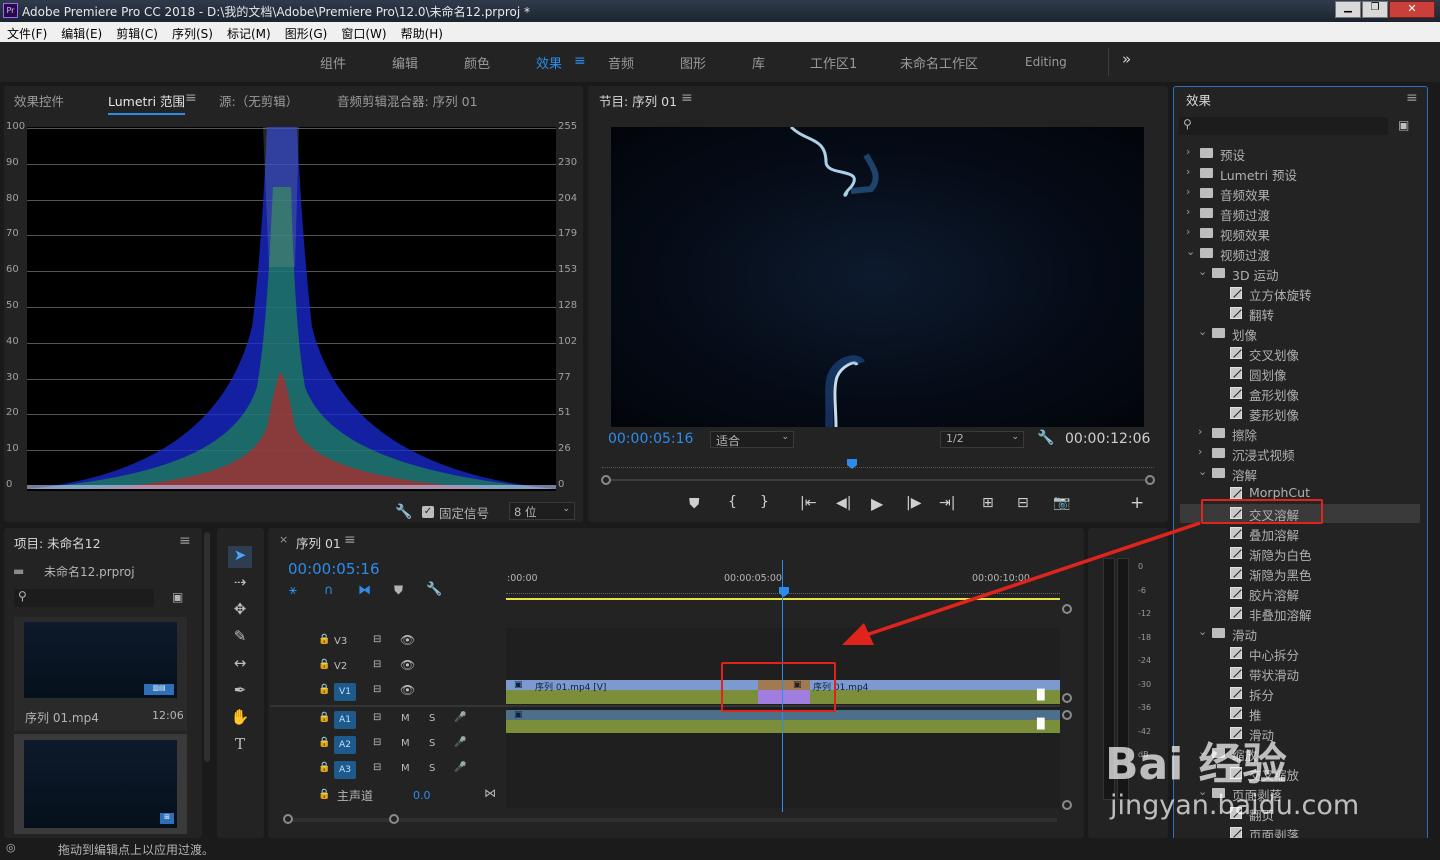 The width and height of the screenshot is (1440, 860). Describe the element at coordinates (137, 32) in the screenshot. I see `menu-clip: 剪辑(C)` at that location.